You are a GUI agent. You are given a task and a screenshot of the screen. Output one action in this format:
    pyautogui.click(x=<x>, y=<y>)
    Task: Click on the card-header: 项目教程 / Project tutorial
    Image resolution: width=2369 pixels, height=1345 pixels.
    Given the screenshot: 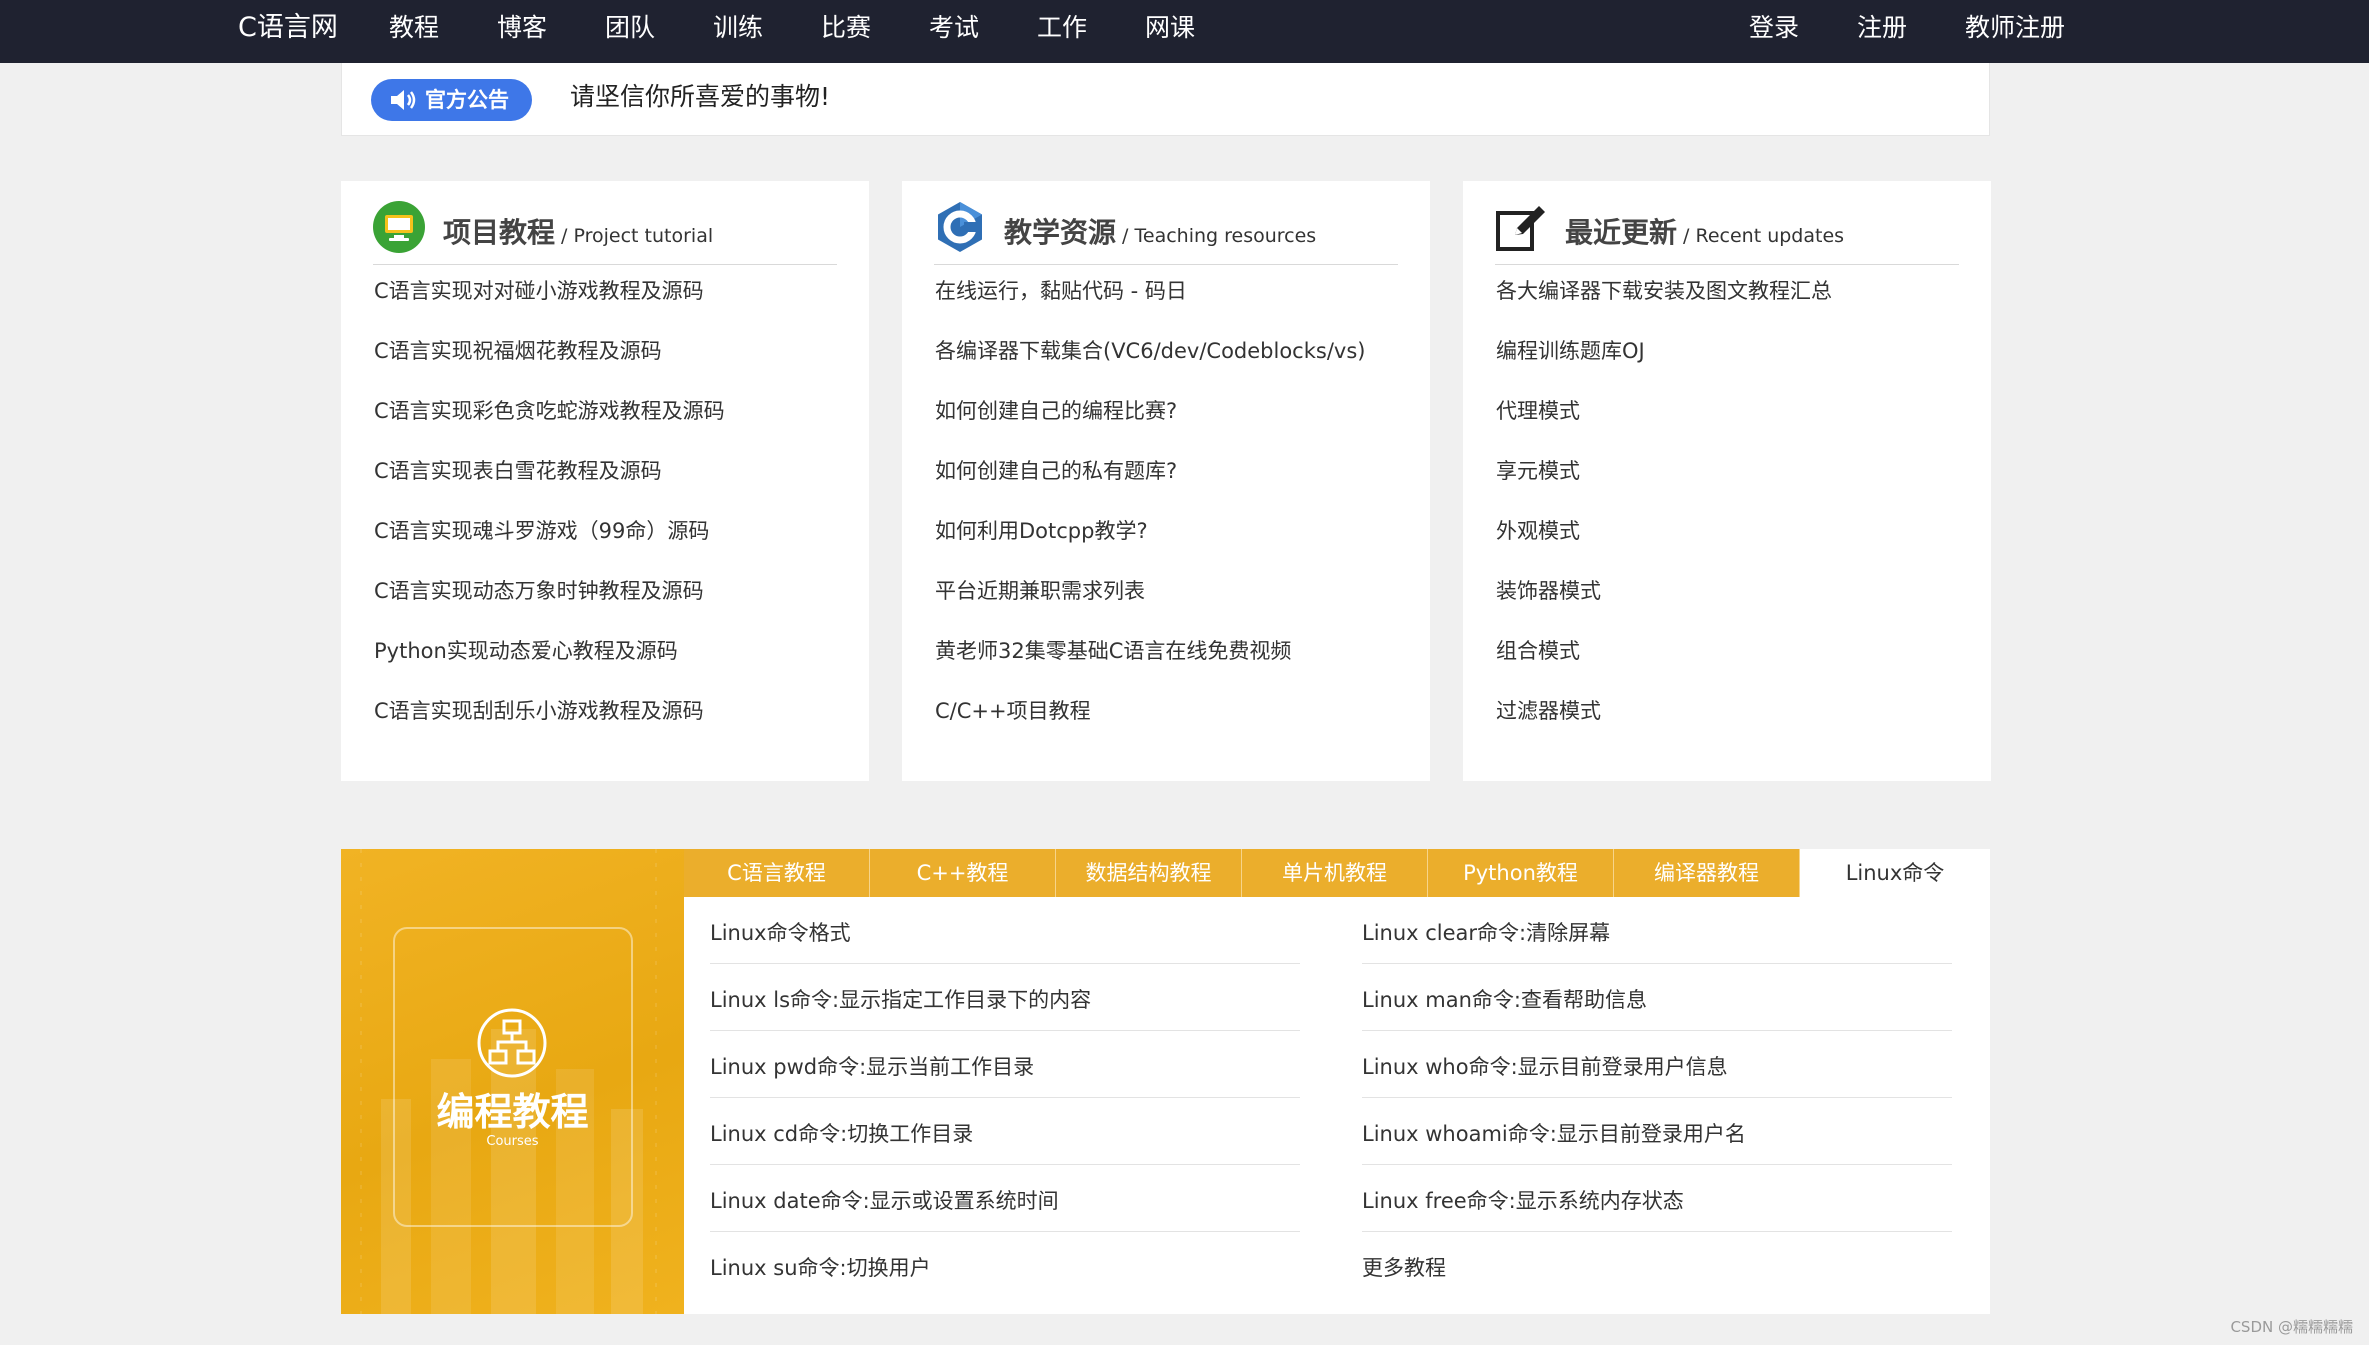 What is the action you would take?
    pyautogui.click(x=605, y=233)
    